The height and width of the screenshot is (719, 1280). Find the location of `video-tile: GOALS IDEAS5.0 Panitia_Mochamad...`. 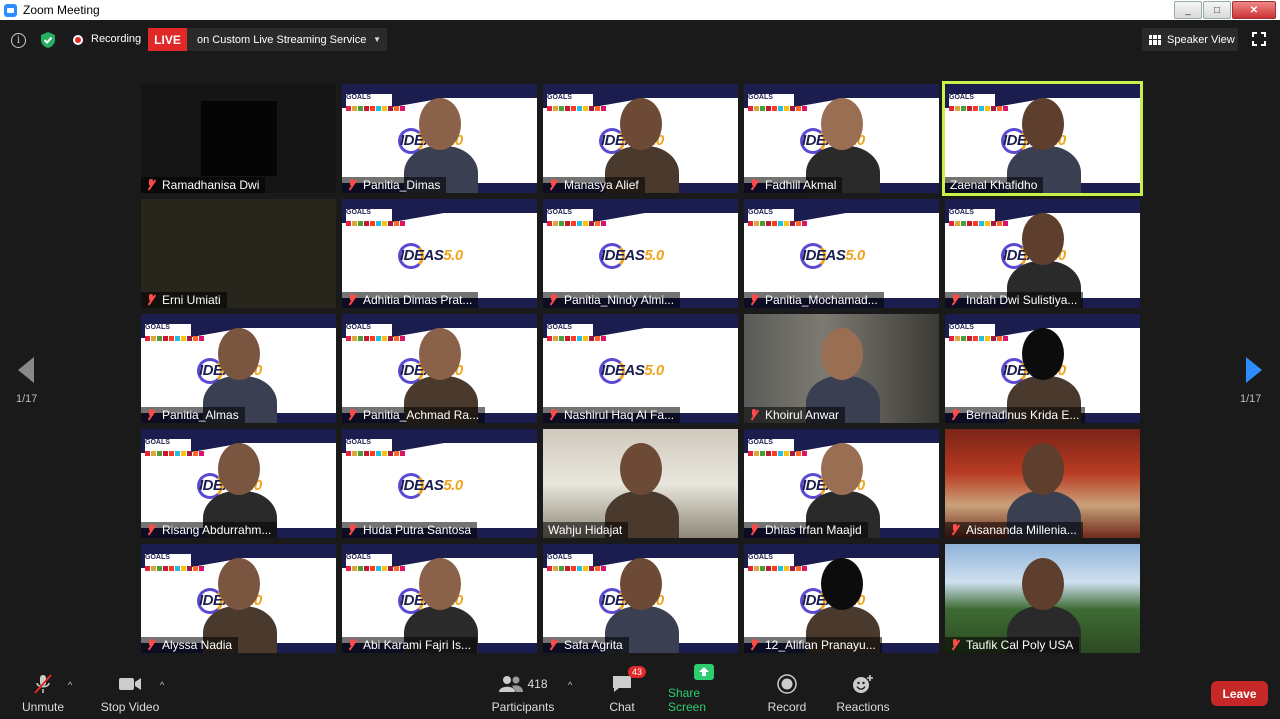

video-tile: GOALS IDEAS5.0 Panitia_Mochamad... is located at coordinates (841, 253).